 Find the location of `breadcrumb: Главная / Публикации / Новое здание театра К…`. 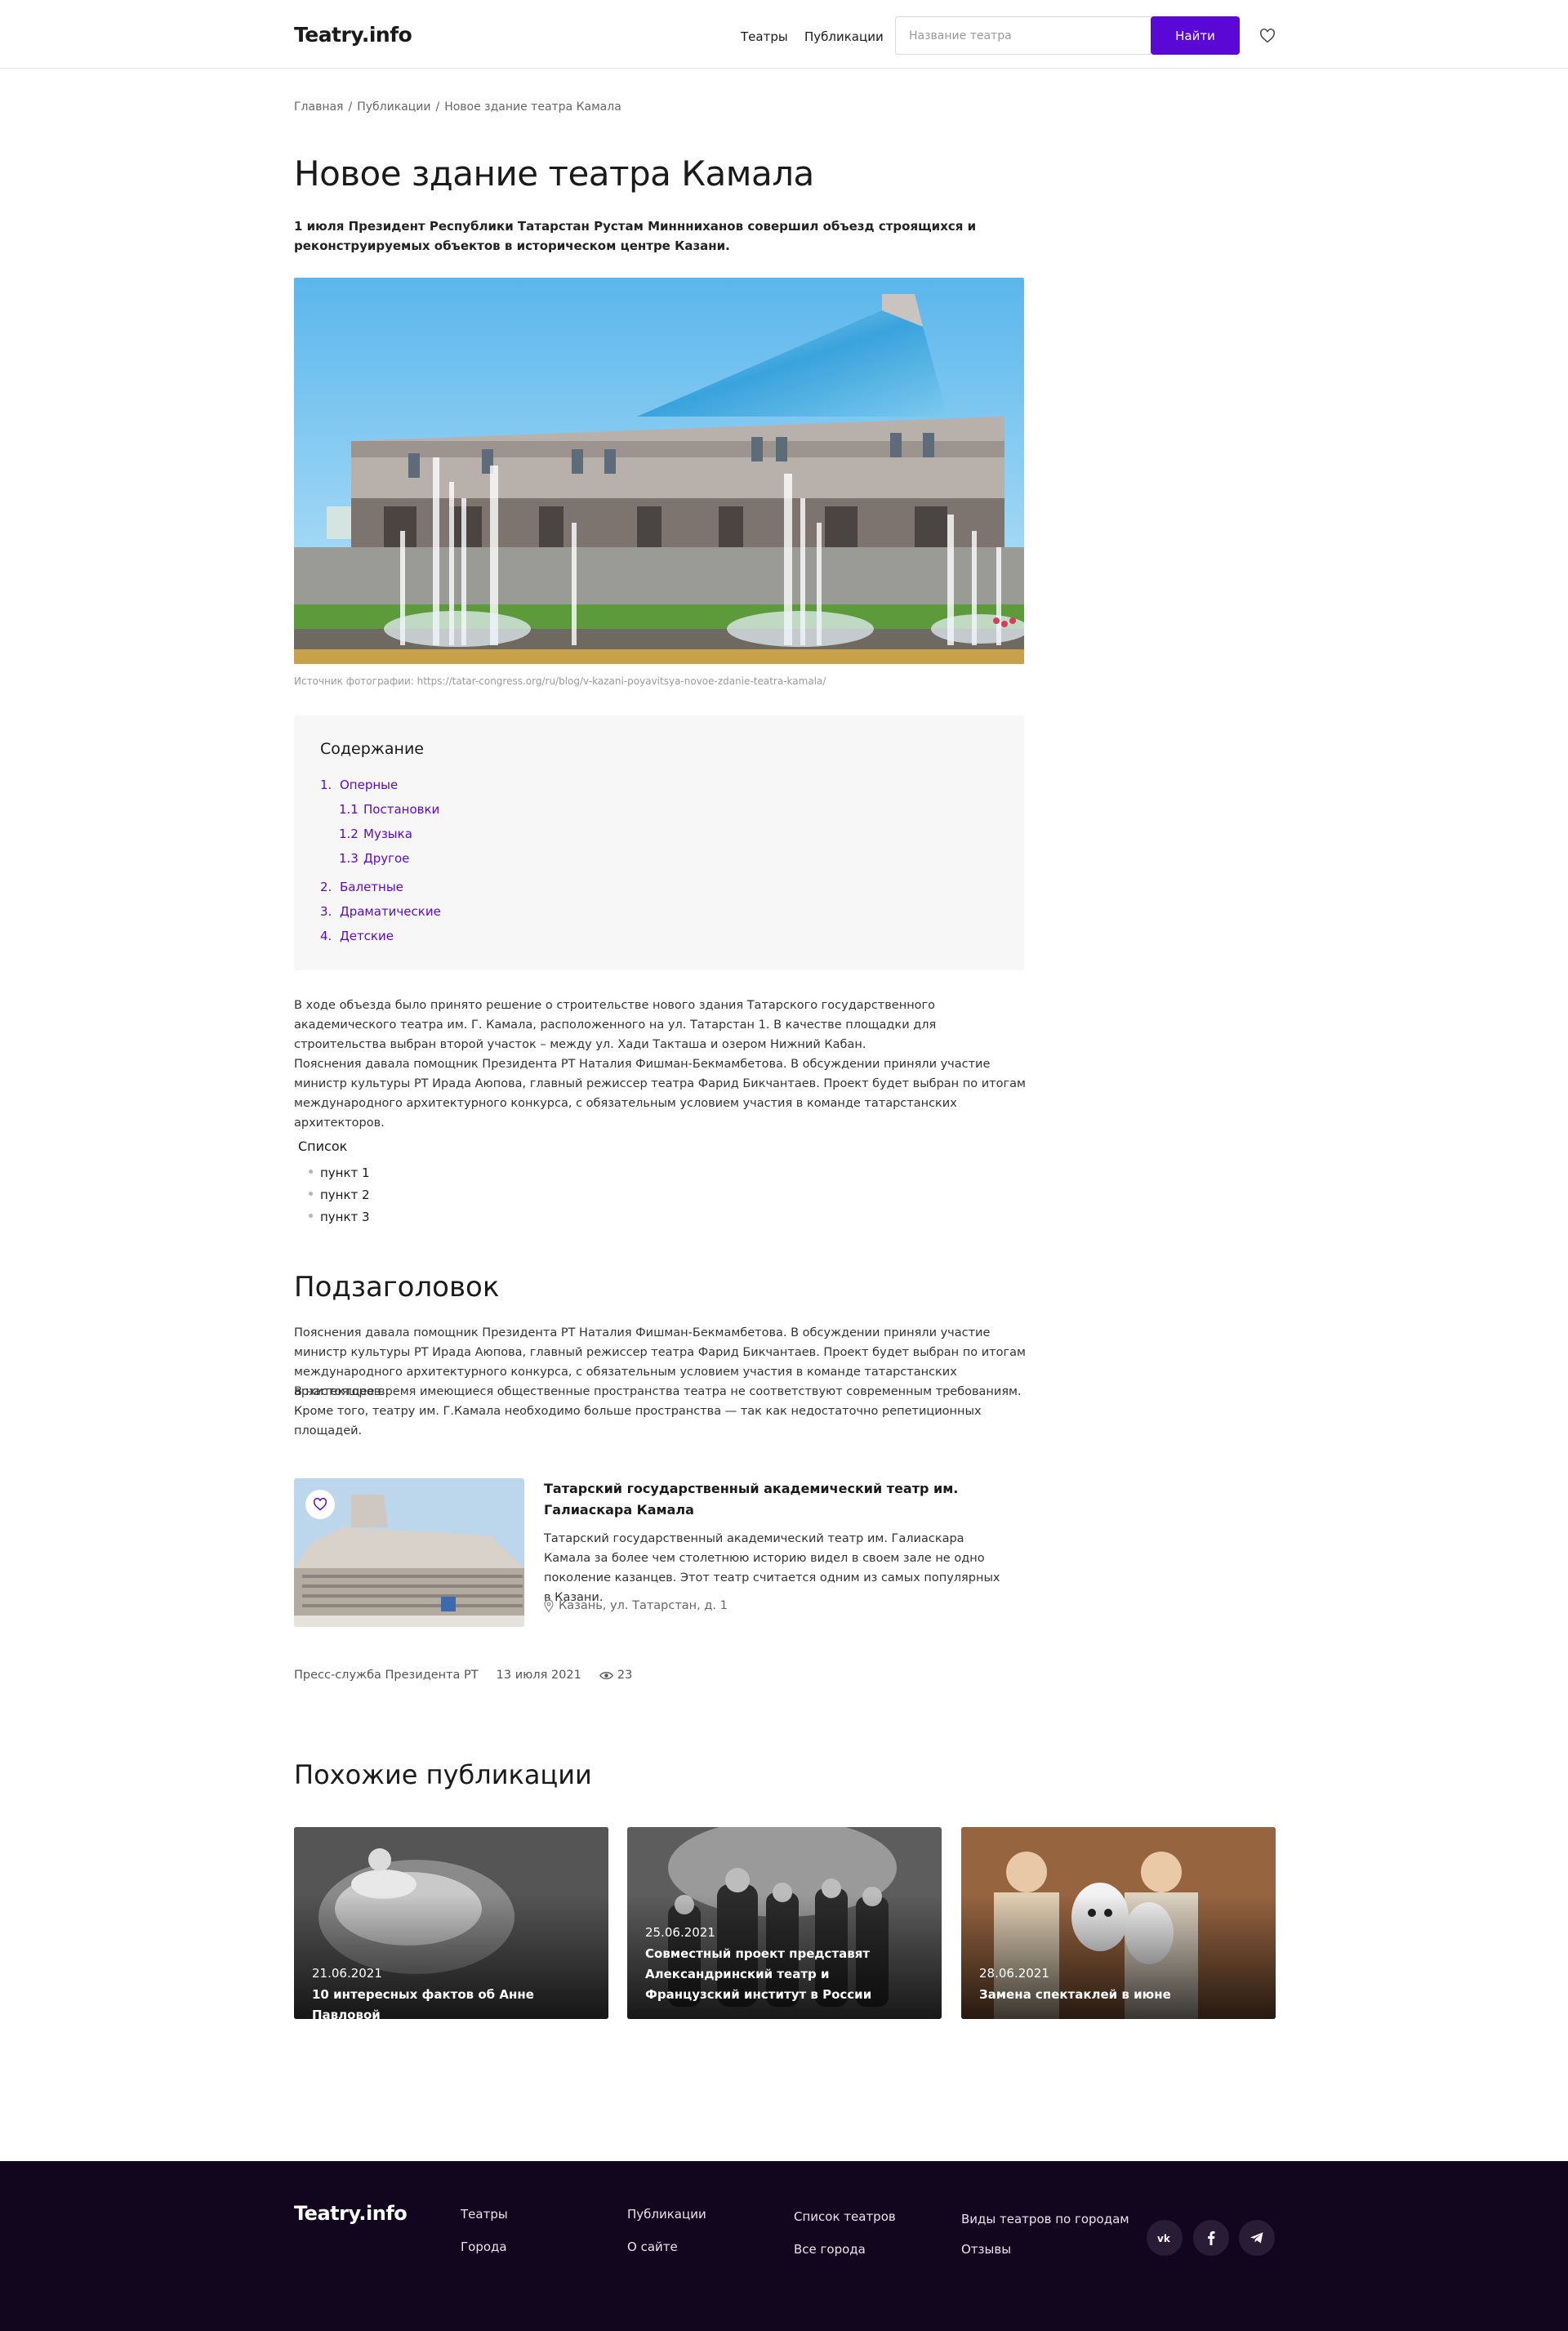

breadcrumb: Главная / Публикации / Новое здание театра К… is located at coordinates (458, 107).